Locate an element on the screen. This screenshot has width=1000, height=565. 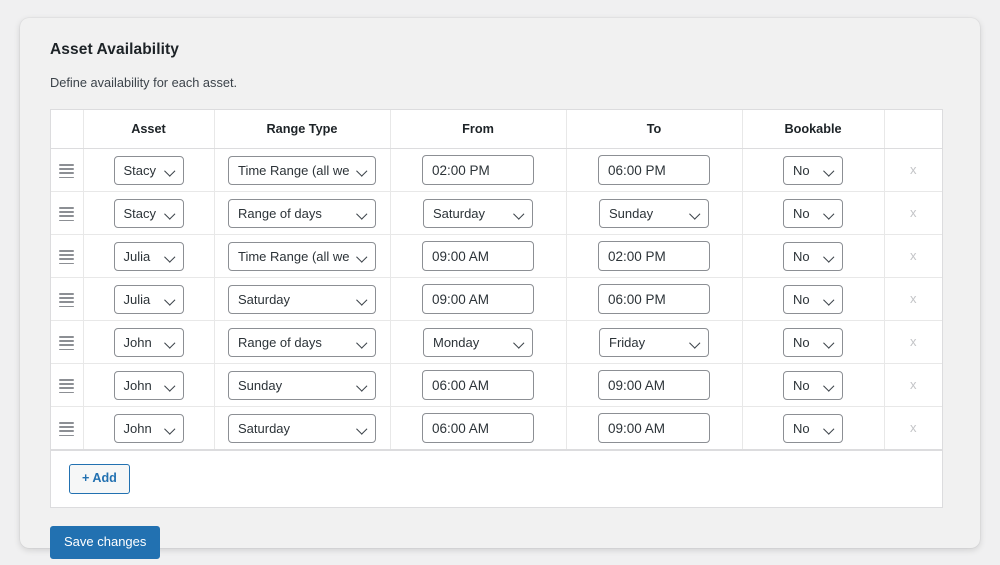
from-day-select: Saturday is located at coordinates (478, 213).